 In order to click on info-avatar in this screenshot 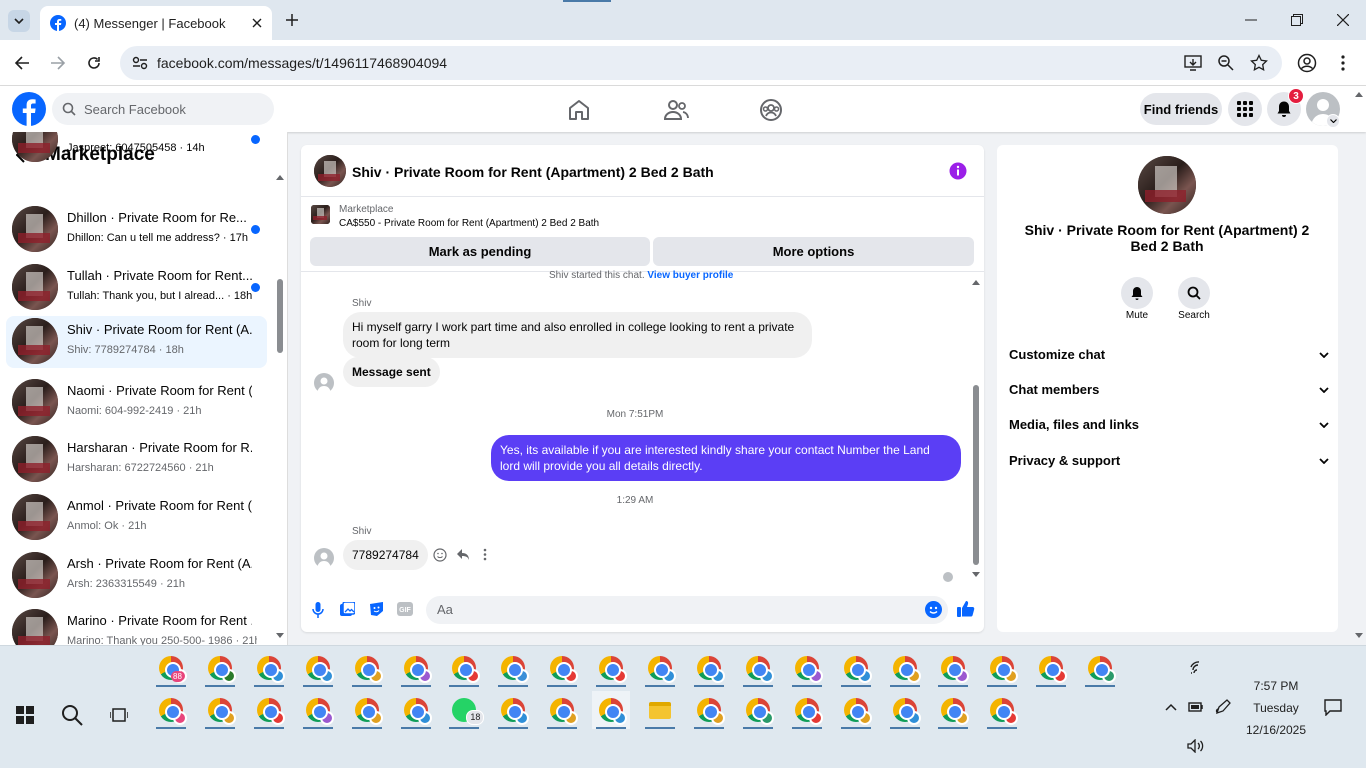, I will do `click(1167, 185)`.